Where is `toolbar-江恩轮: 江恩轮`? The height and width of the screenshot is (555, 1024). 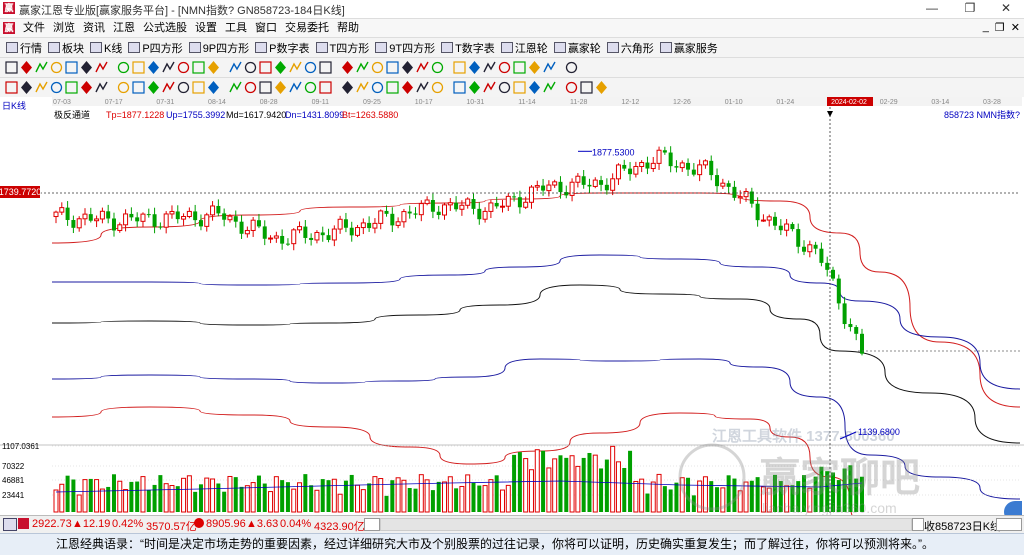 toolbar-江恩轮: 江恩轮 is located at coordinates (524, 48).